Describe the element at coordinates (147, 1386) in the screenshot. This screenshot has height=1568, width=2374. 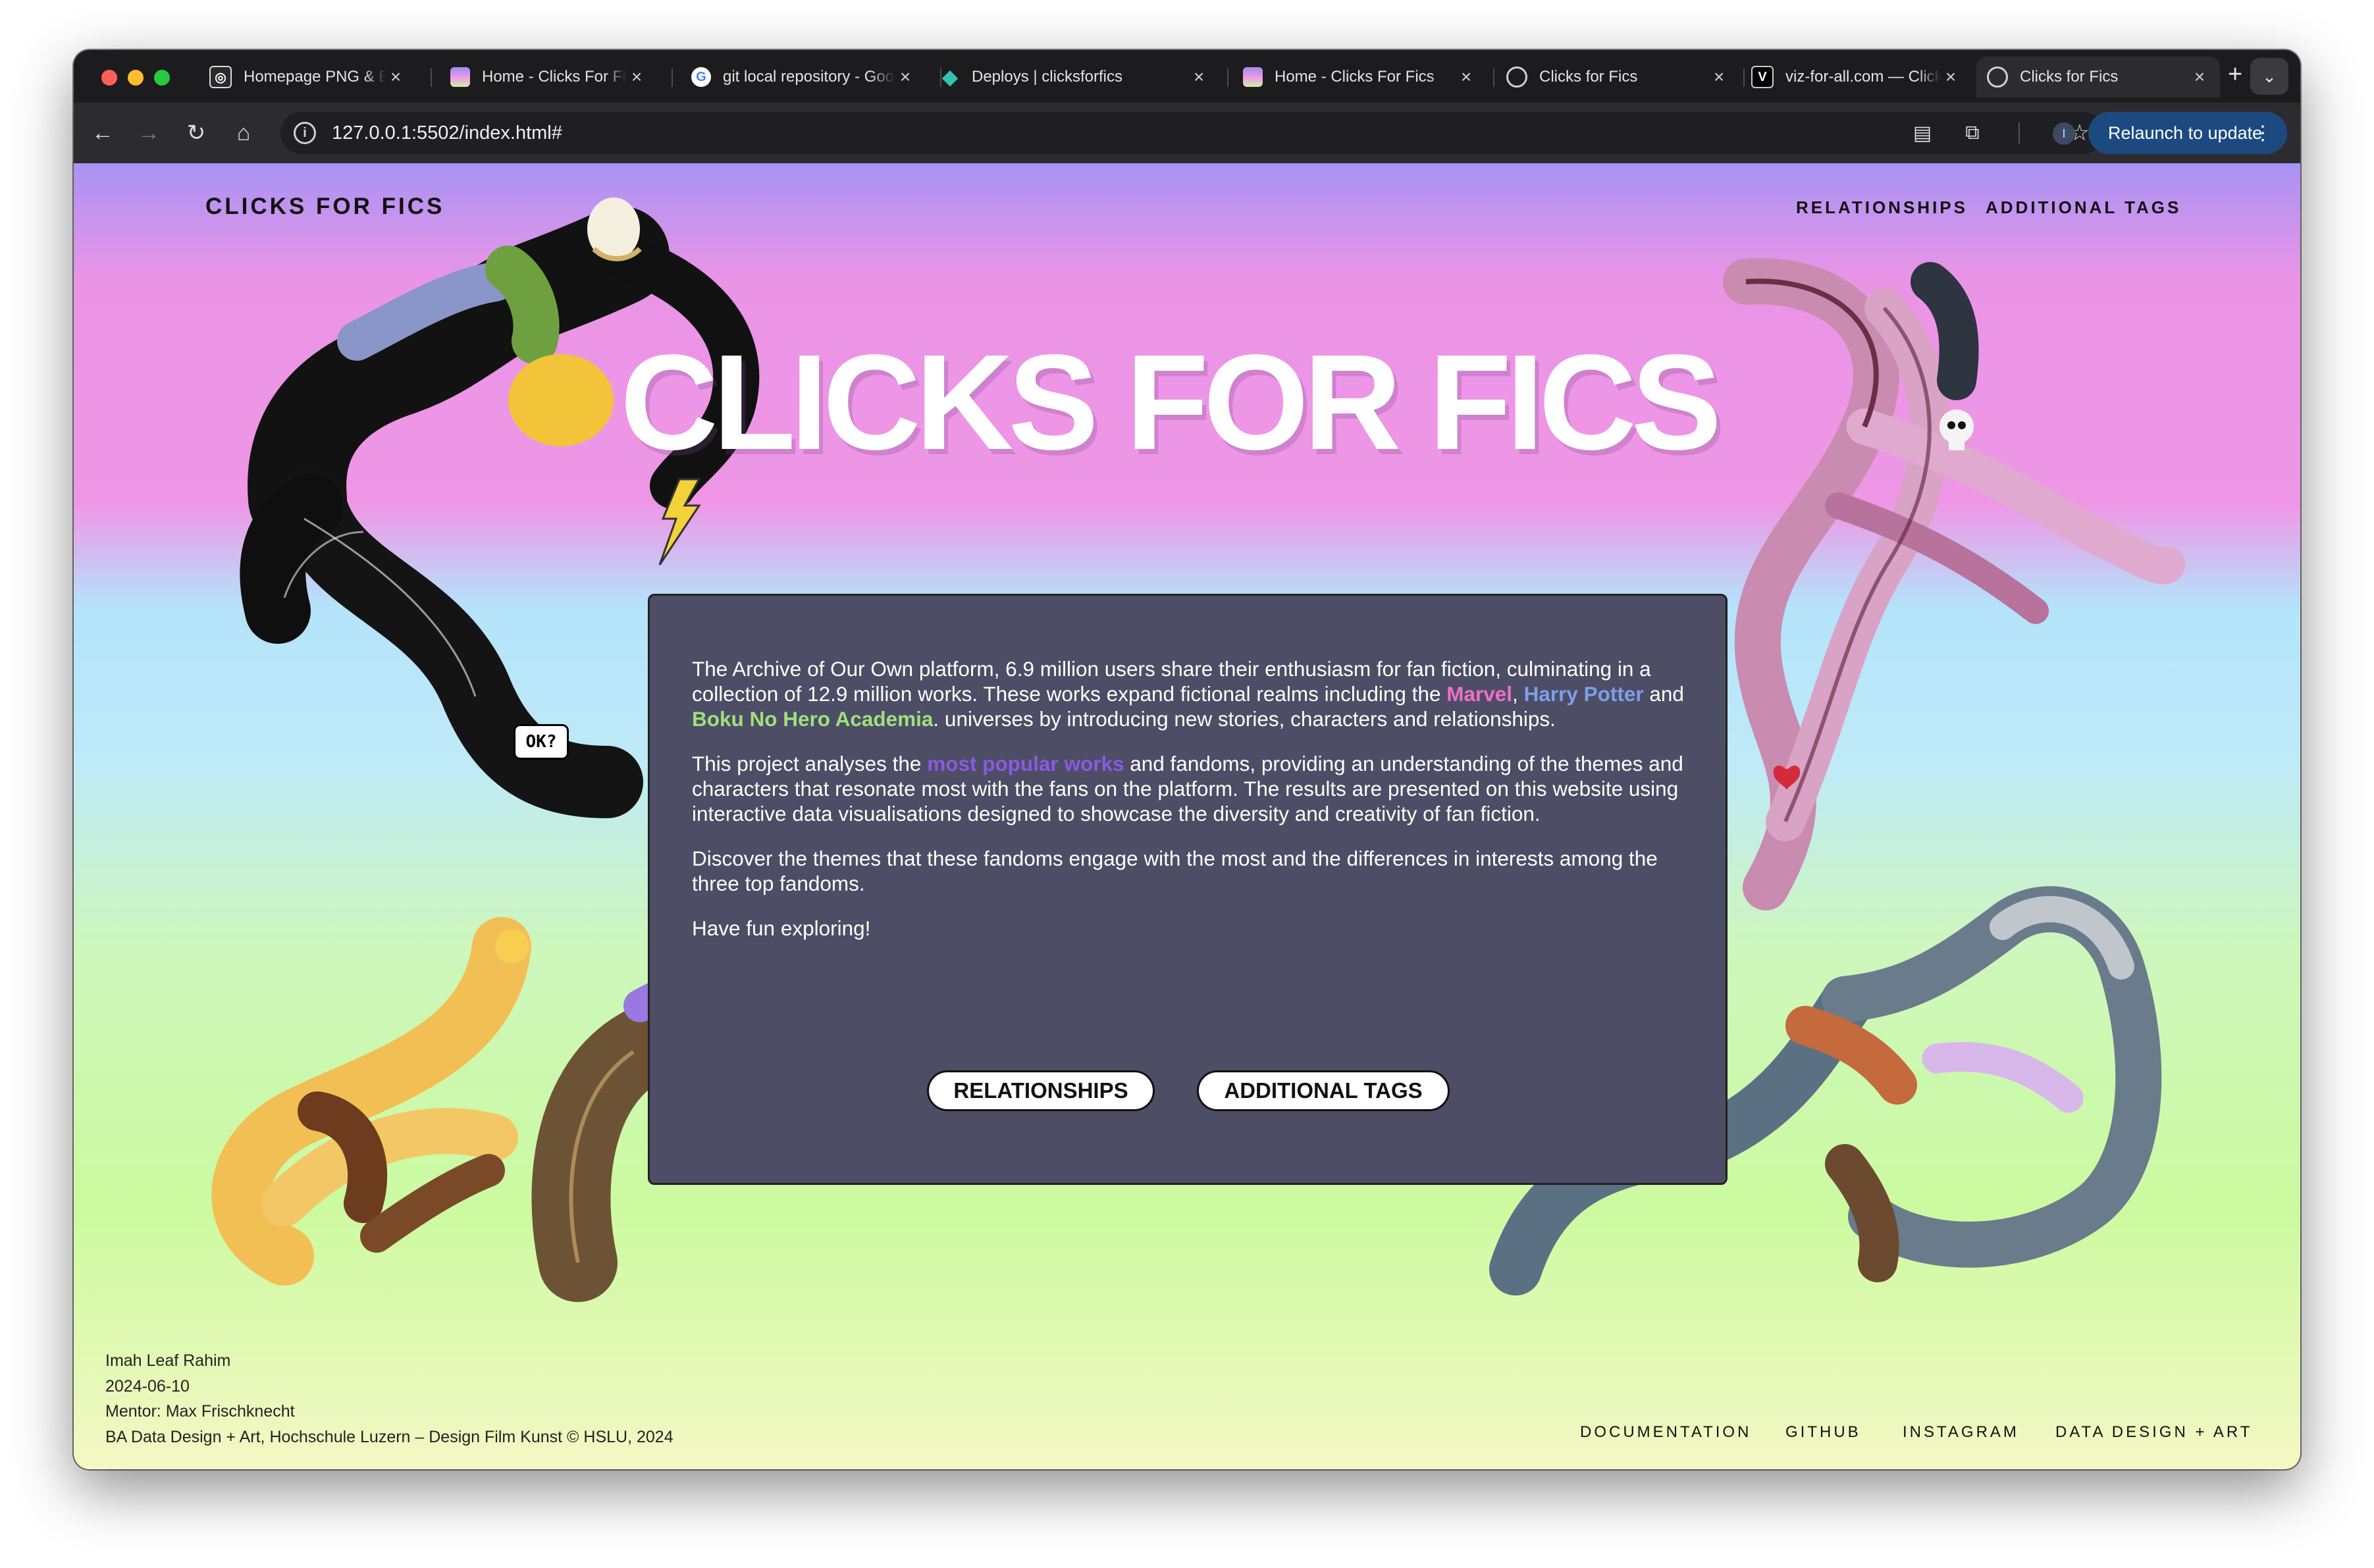
I see `publish-date: 2024-06-10` at that location.